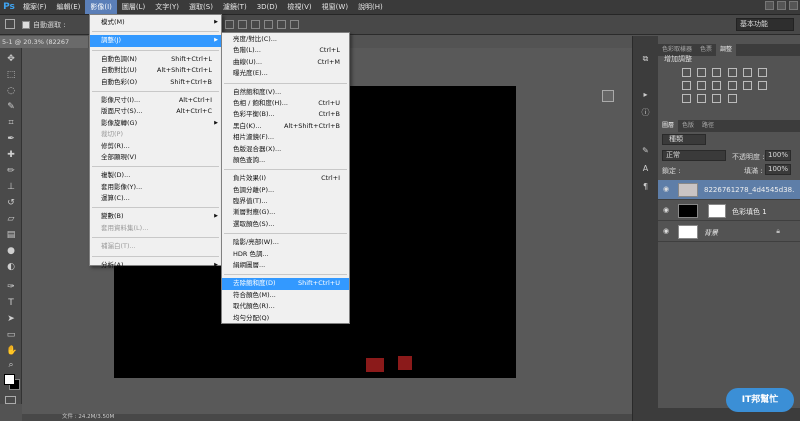 The width and height of the screenshot is (800, 421). What do you see at coordinates (11, 267) in the screenshot?
I see `dodge-tool-icon: ◐` at bounding box center [11, 267].